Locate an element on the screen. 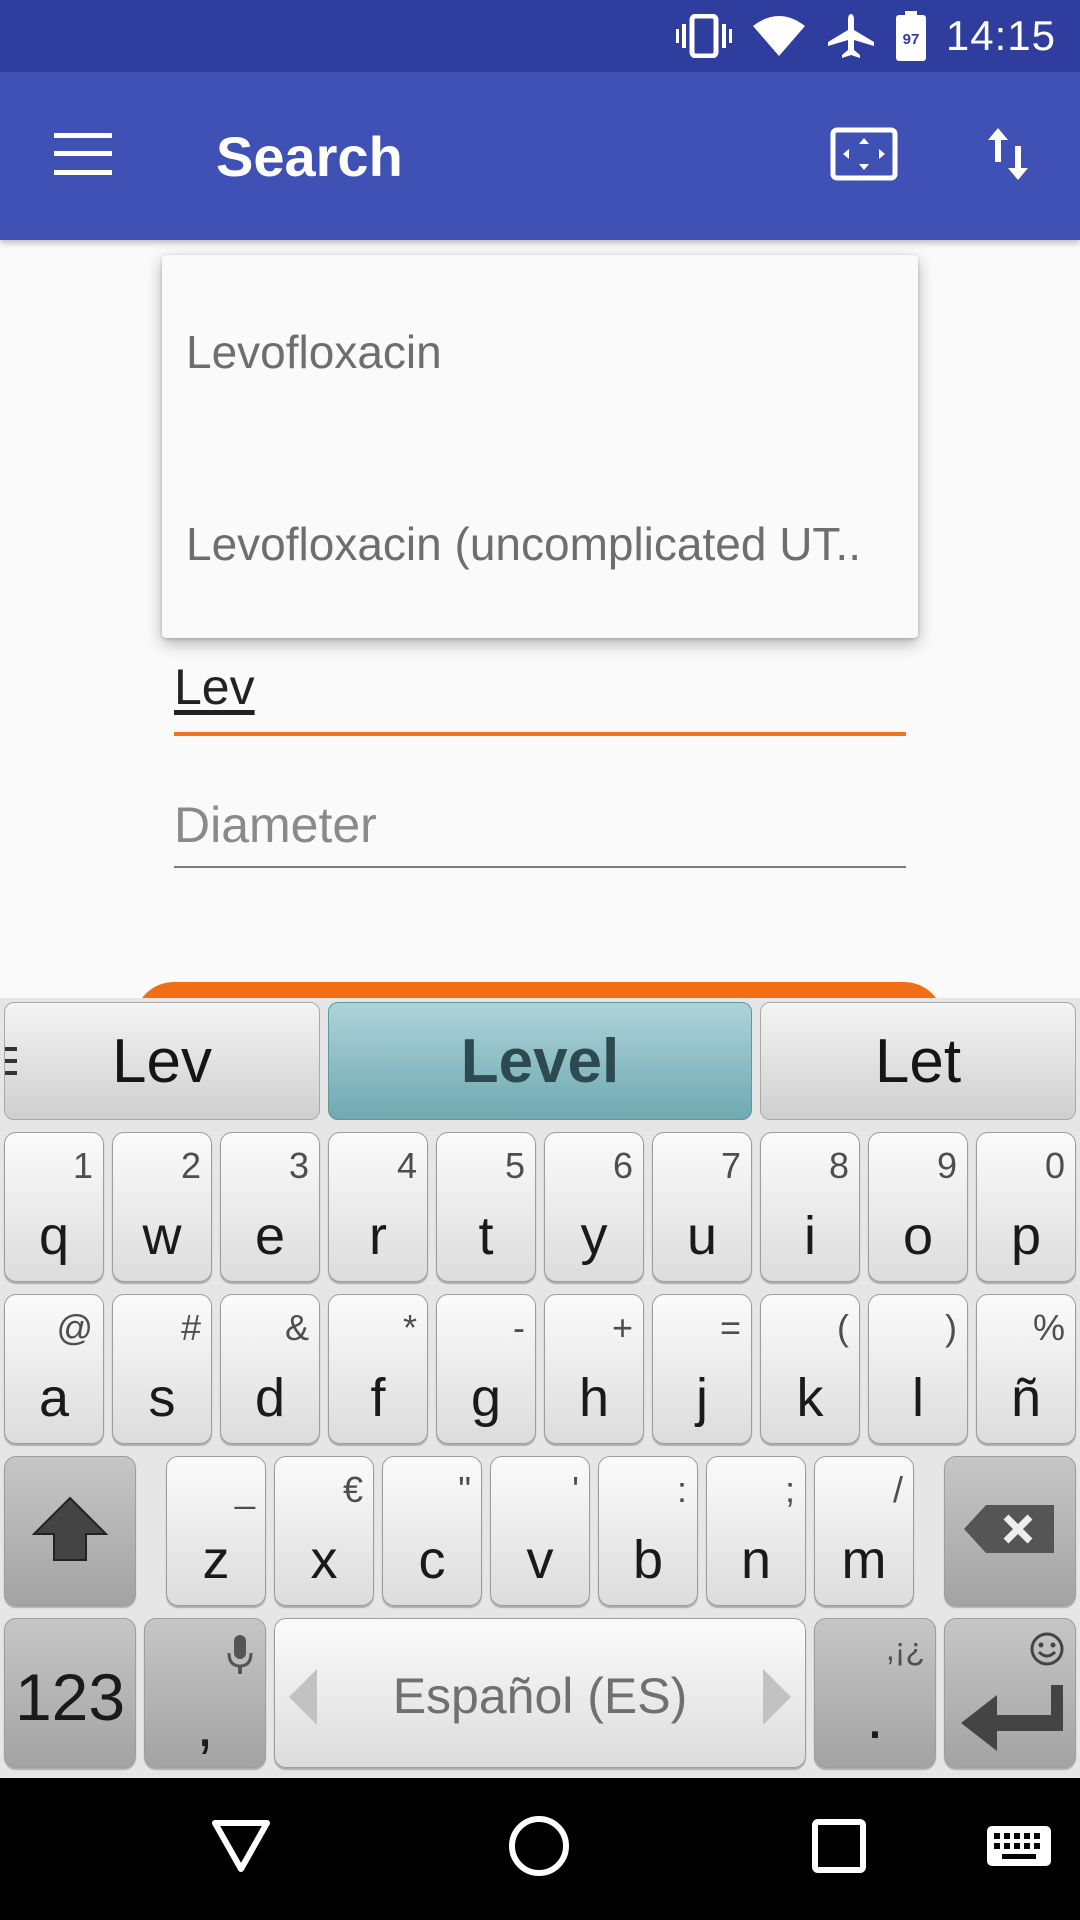 This screenshot has height=1920, width=1080. key-label: z is located at coordinates (216, 1560).